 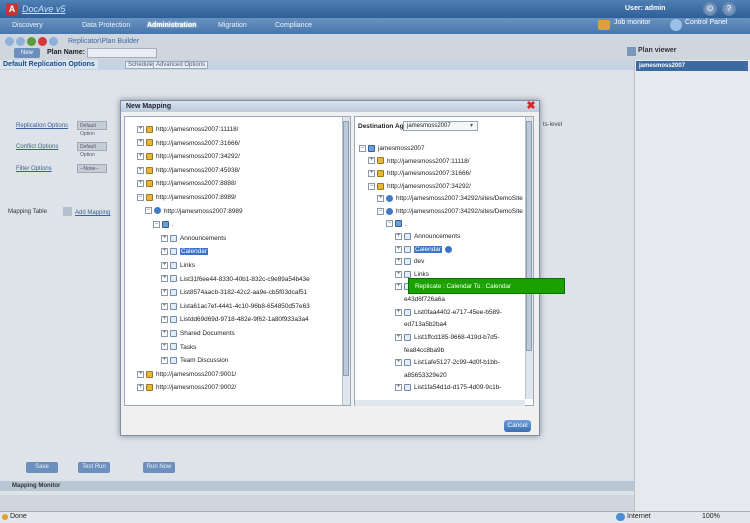 I want to click on tree-node-label: a85653329e20, so click(x=425, y=375).